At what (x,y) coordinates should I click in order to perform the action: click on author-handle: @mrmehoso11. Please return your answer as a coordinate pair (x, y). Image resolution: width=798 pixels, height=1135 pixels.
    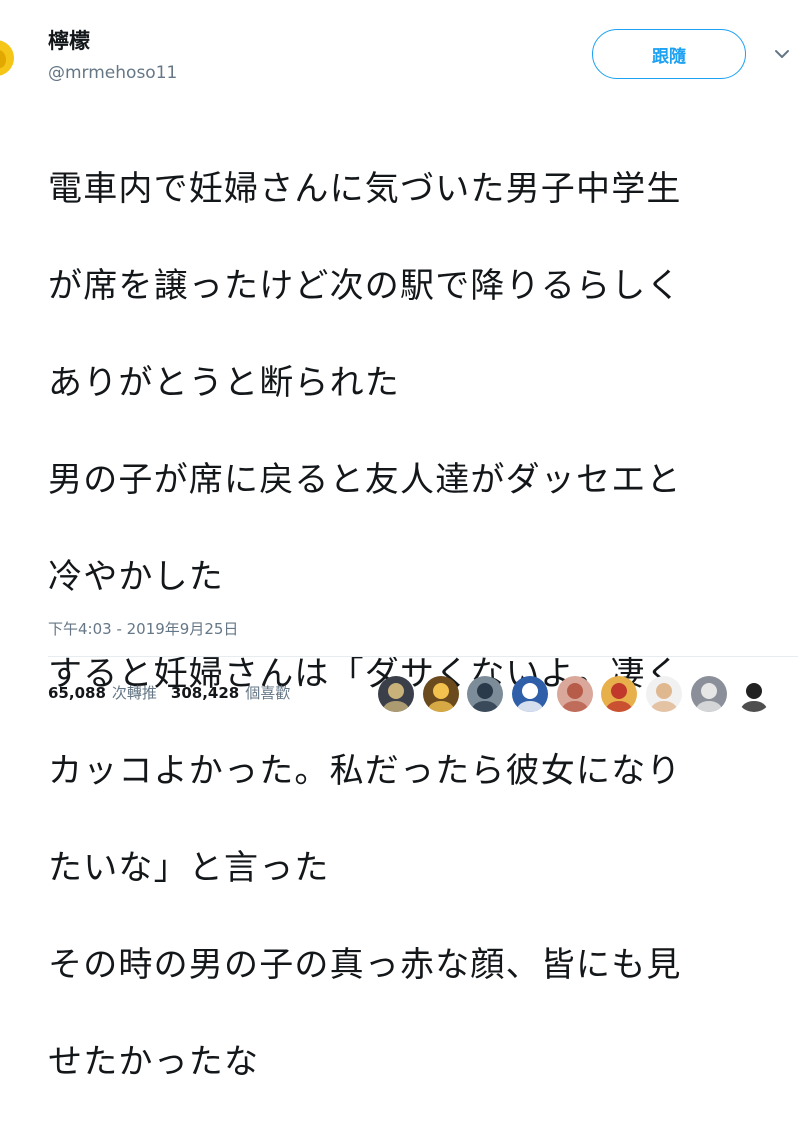
    Looking at the image, I should click on (112, 73).